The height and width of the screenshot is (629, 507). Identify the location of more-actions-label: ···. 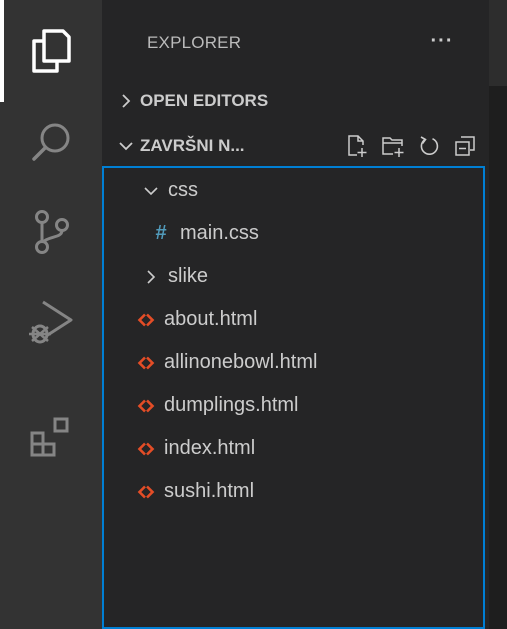
(442, 40).